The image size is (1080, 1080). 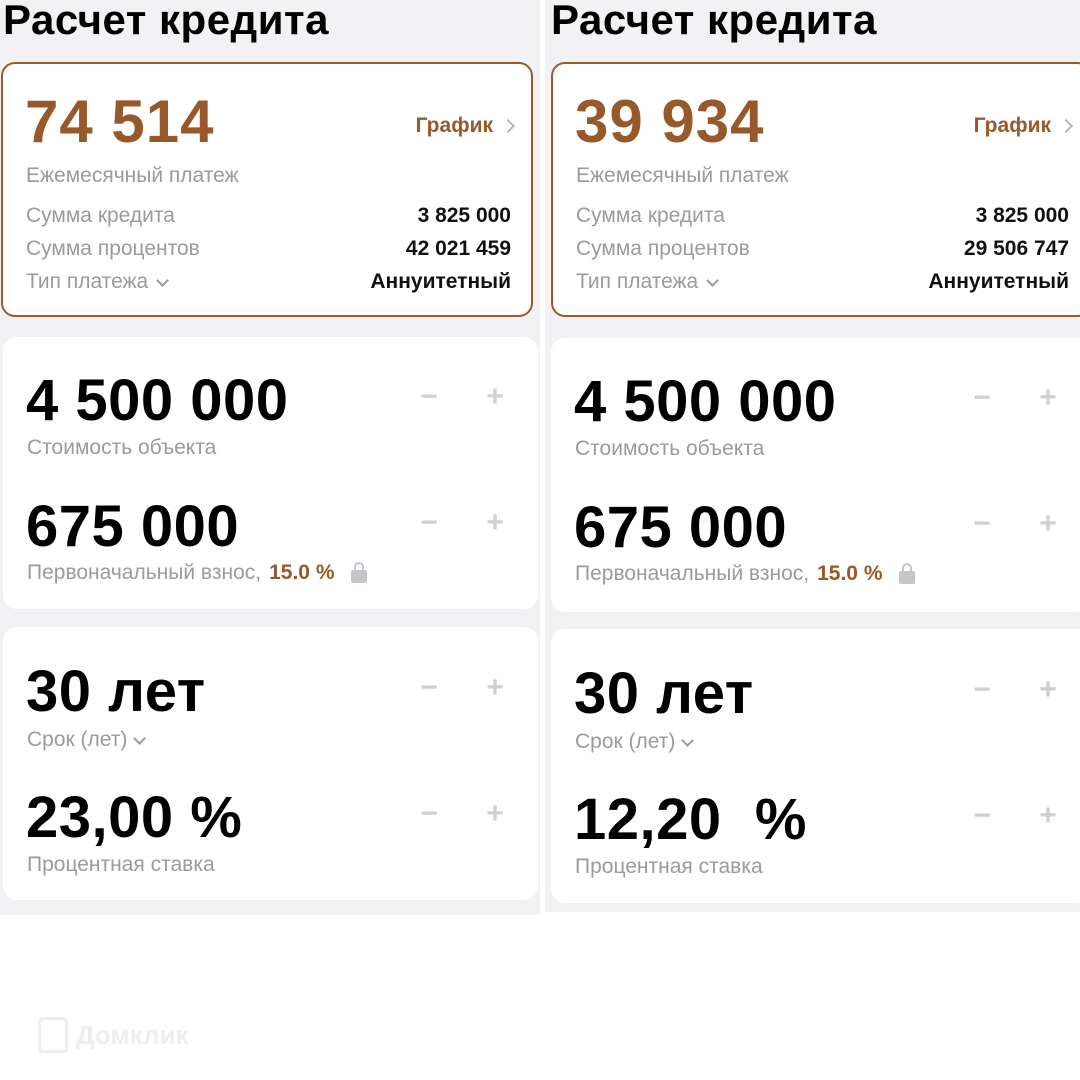 What do you see at coordinates (120, 121) in the screenshot?
I see `monthly-payment-value: 74 514` at bounding box center [120, 121].